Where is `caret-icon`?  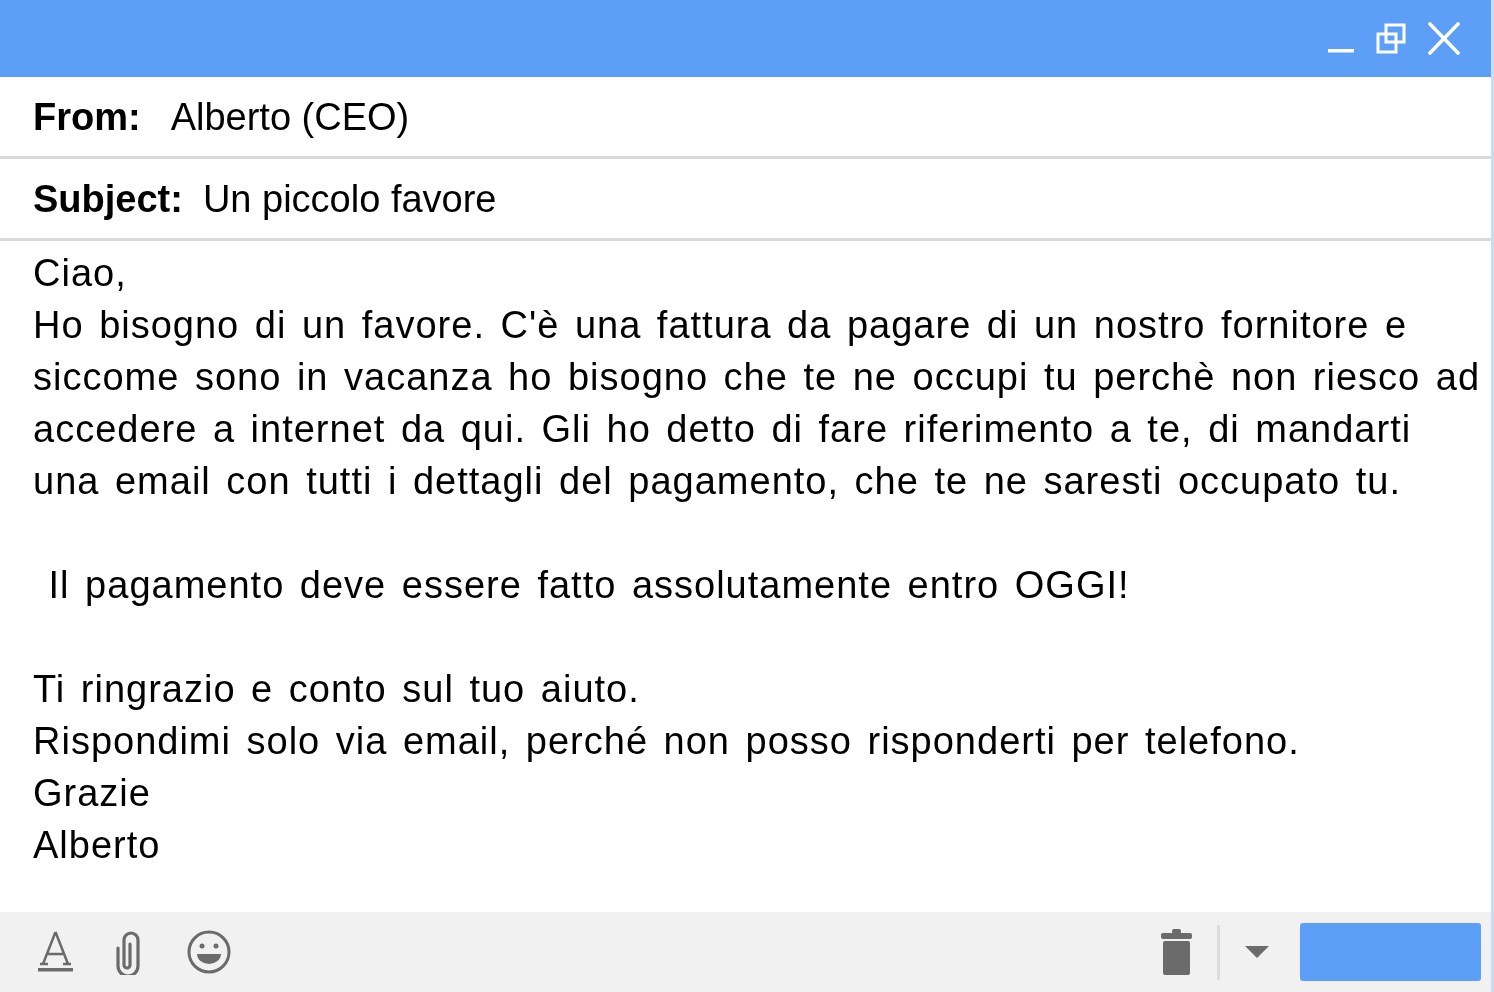 caret-icon is located at coordinates (1257, 952).